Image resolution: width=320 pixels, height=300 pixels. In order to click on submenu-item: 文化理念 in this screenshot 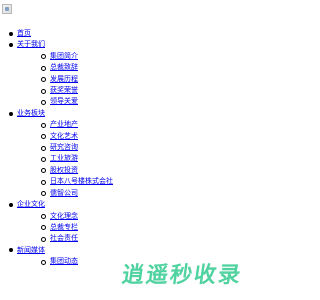, I will do `click(158, 216)`.